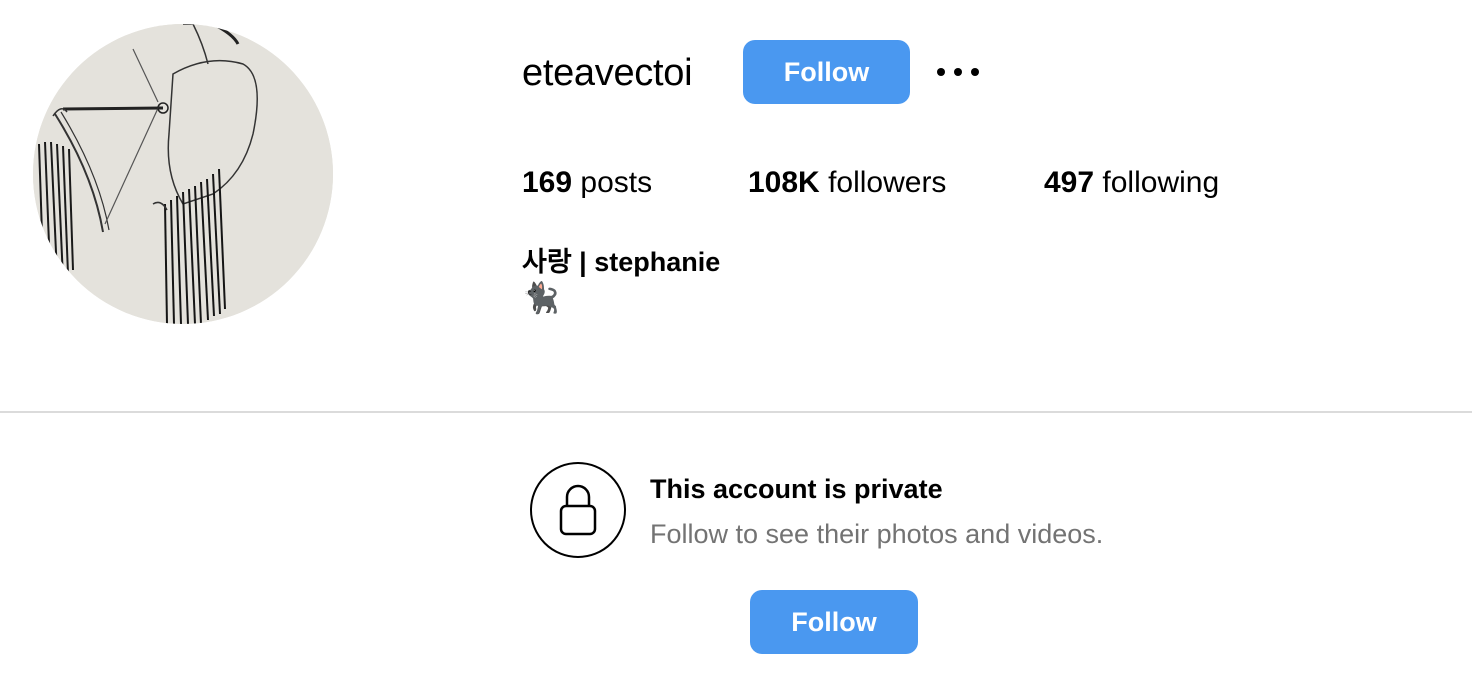  I want to click on stat-followers: 108K followers, so click(847, 183).